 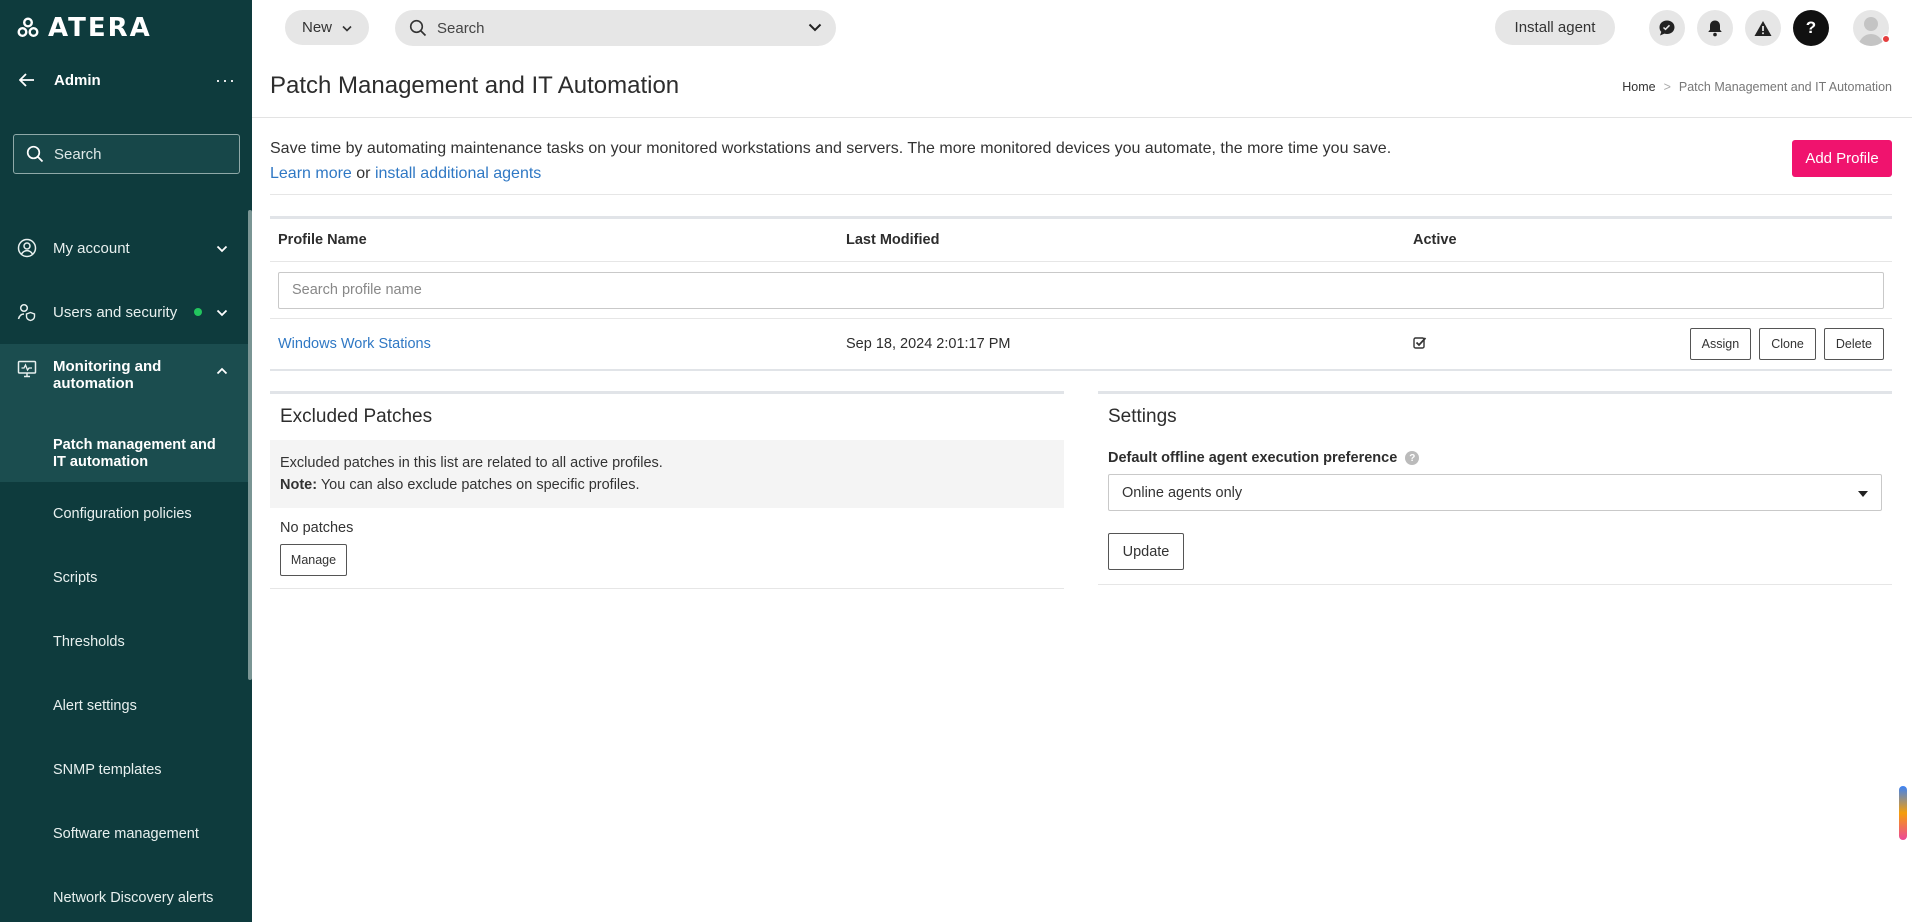 What do you see at coordinates (139, 154) in the screenshot?
I see `sidebar-search-input` at bounding box center [139, 154].